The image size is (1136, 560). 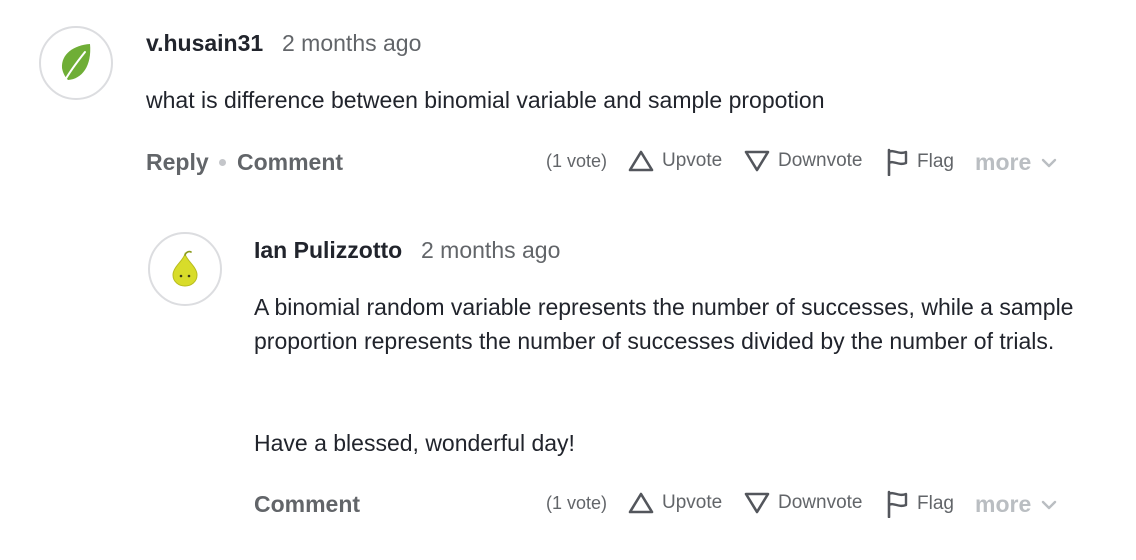 I want to click on seedling-drop-icon, so click(x=185, y=268).